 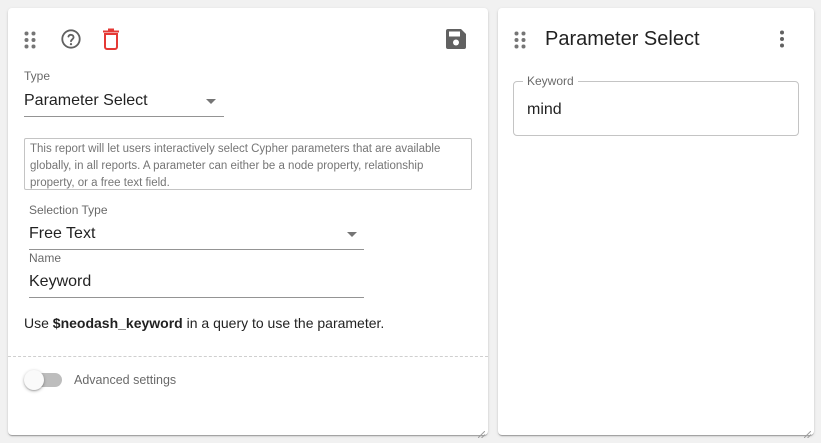 I want to click on type-select-value: Parameter Select, so click(x=86, y=100).